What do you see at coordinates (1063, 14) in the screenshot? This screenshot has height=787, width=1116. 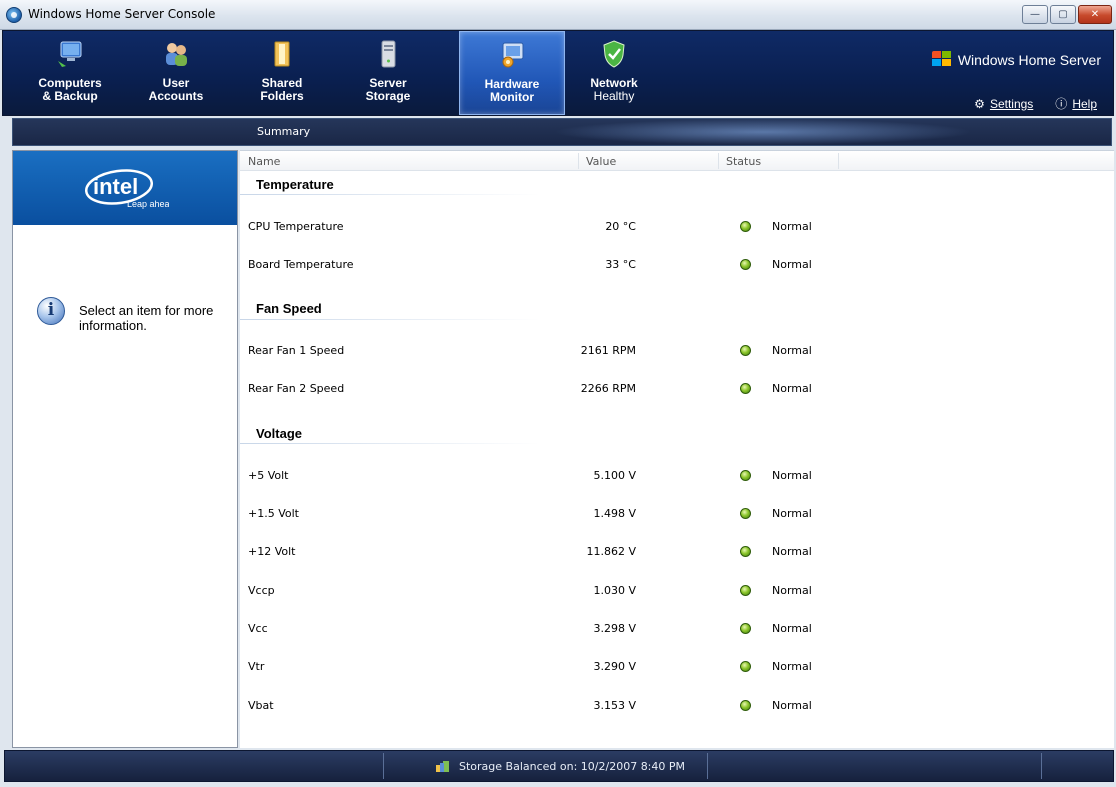 I see `maximize-button: ▢` at bounding box center [1063, 14].